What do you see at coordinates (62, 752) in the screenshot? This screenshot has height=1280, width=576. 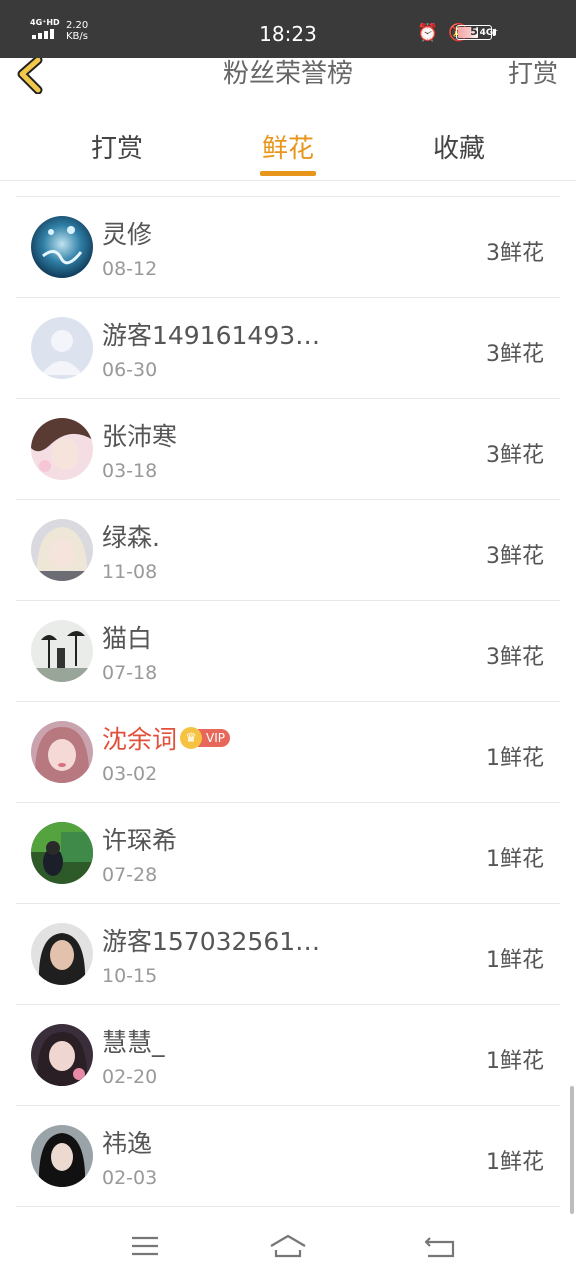 I see `avatar-6-icon` at bounding box center [62, 752].